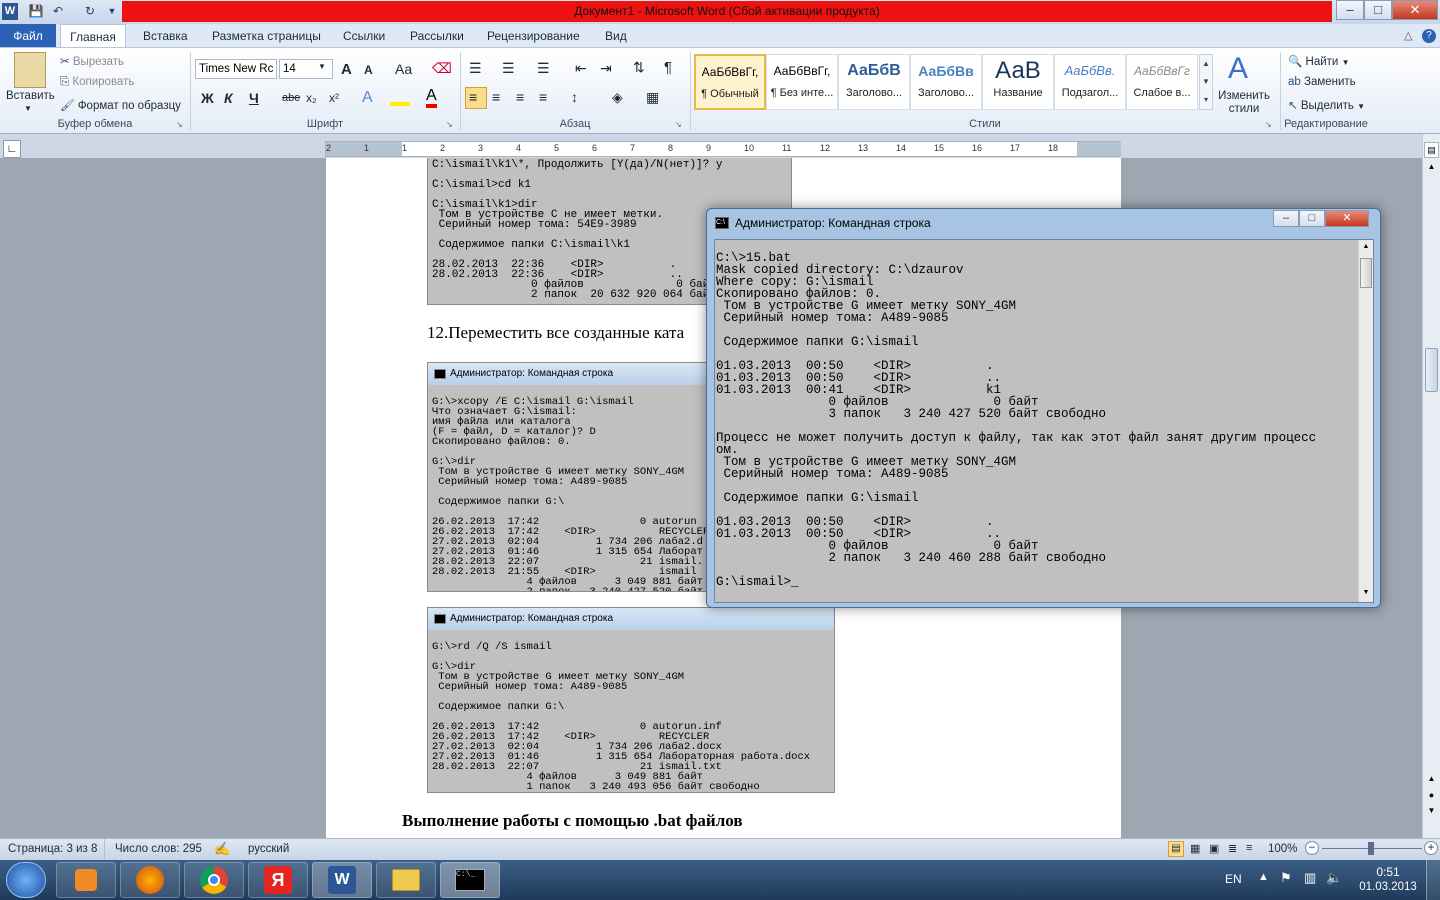 This screenshot has height=900, width=1440. What do you see at coordinates (606, 68) in the screenshot?
I see `increase-indent-icon: ⇥` at bounding box center [606, 68].